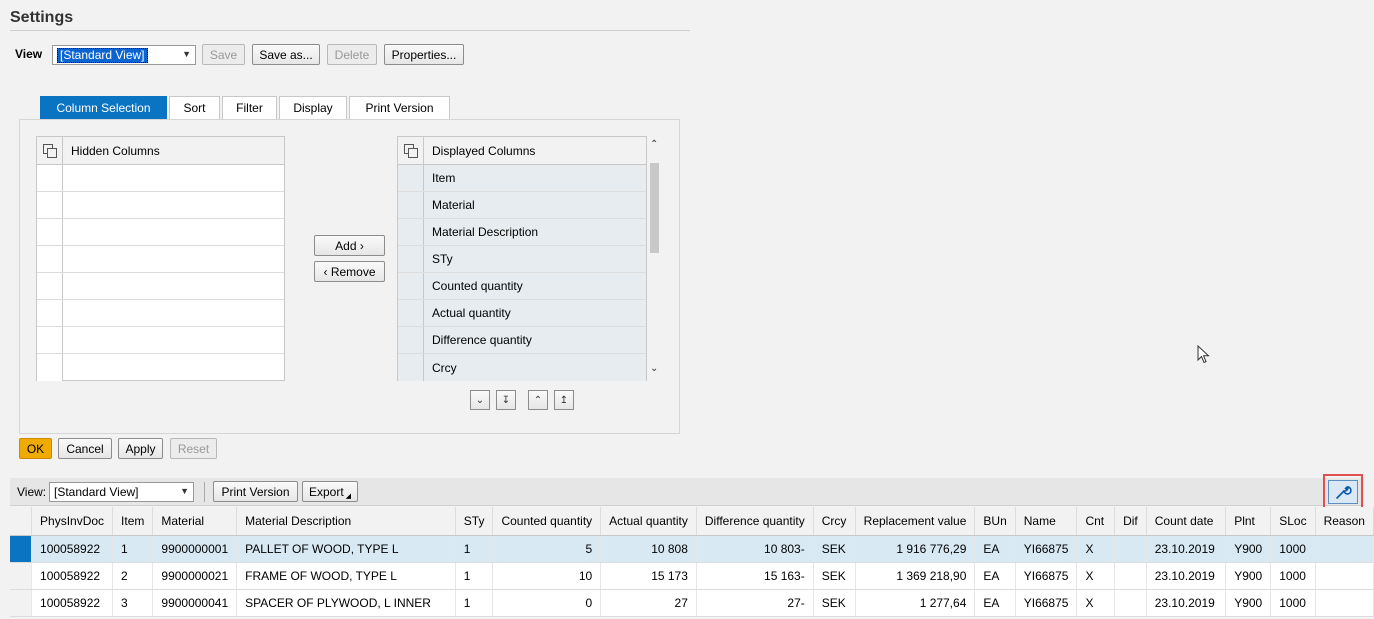  What do you see at coordinates (1293, 521) in the screenshot?
I see `column-header: SLoc` at bounding box center [1293, 521].